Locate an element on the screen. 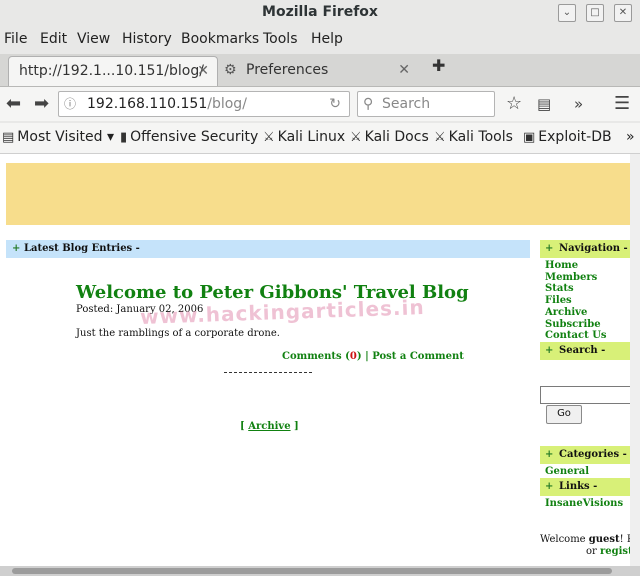  forward-icon: ➡ is located at coordinates (41, 103).